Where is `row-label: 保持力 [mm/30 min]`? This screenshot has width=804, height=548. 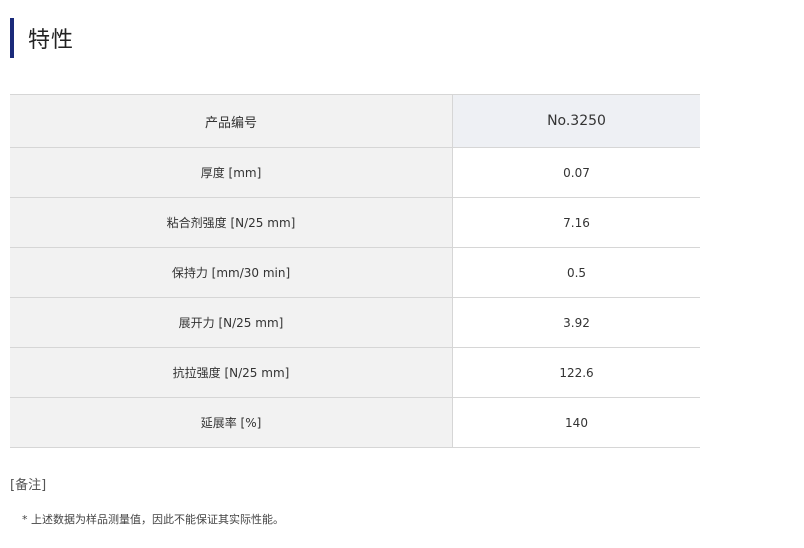 row-label: 保持力 [mm/30 min] is located at coordinates (231, 272).